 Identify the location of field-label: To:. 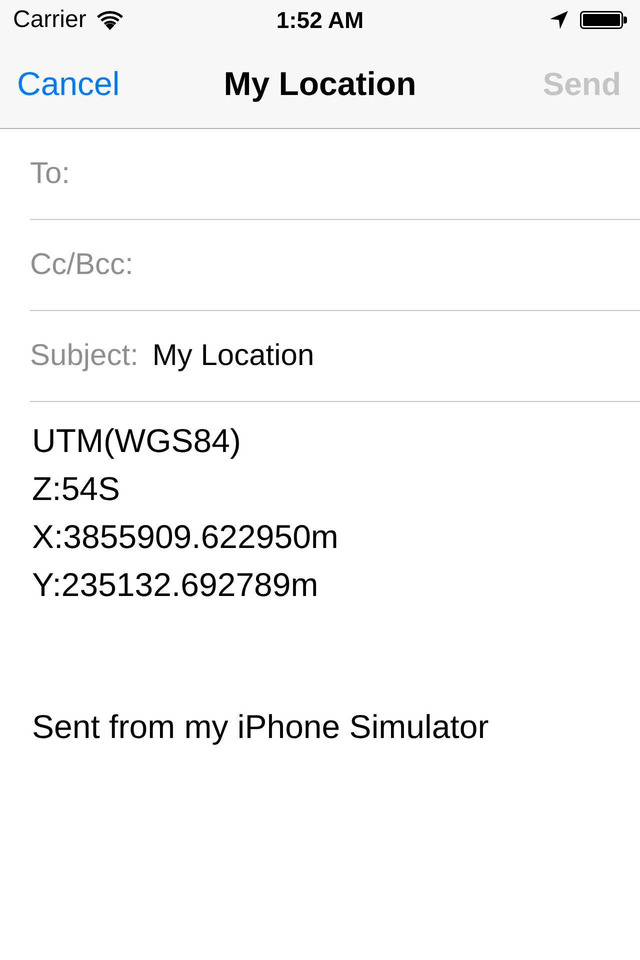
(50, 174).